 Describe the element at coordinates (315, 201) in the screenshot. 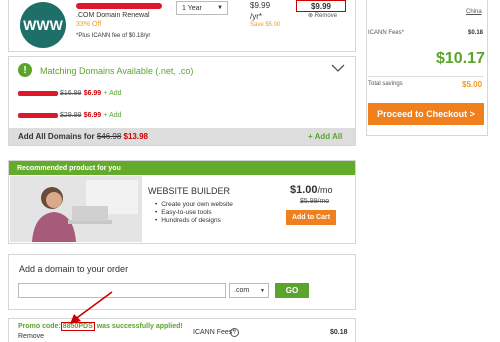

I see `product-old-price: $5.99/mo` at that location.